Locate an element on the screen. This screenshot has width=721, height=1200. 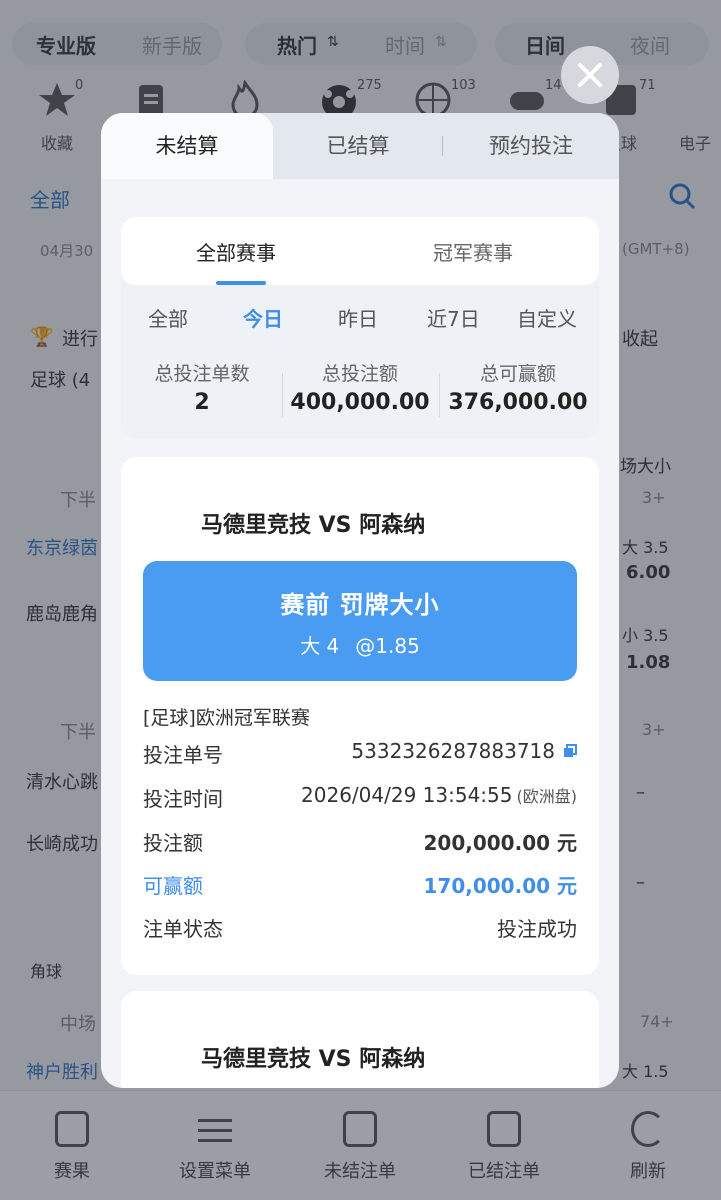
tab-championship-events: 冠军赛事 is located at coordinates (473, 251).